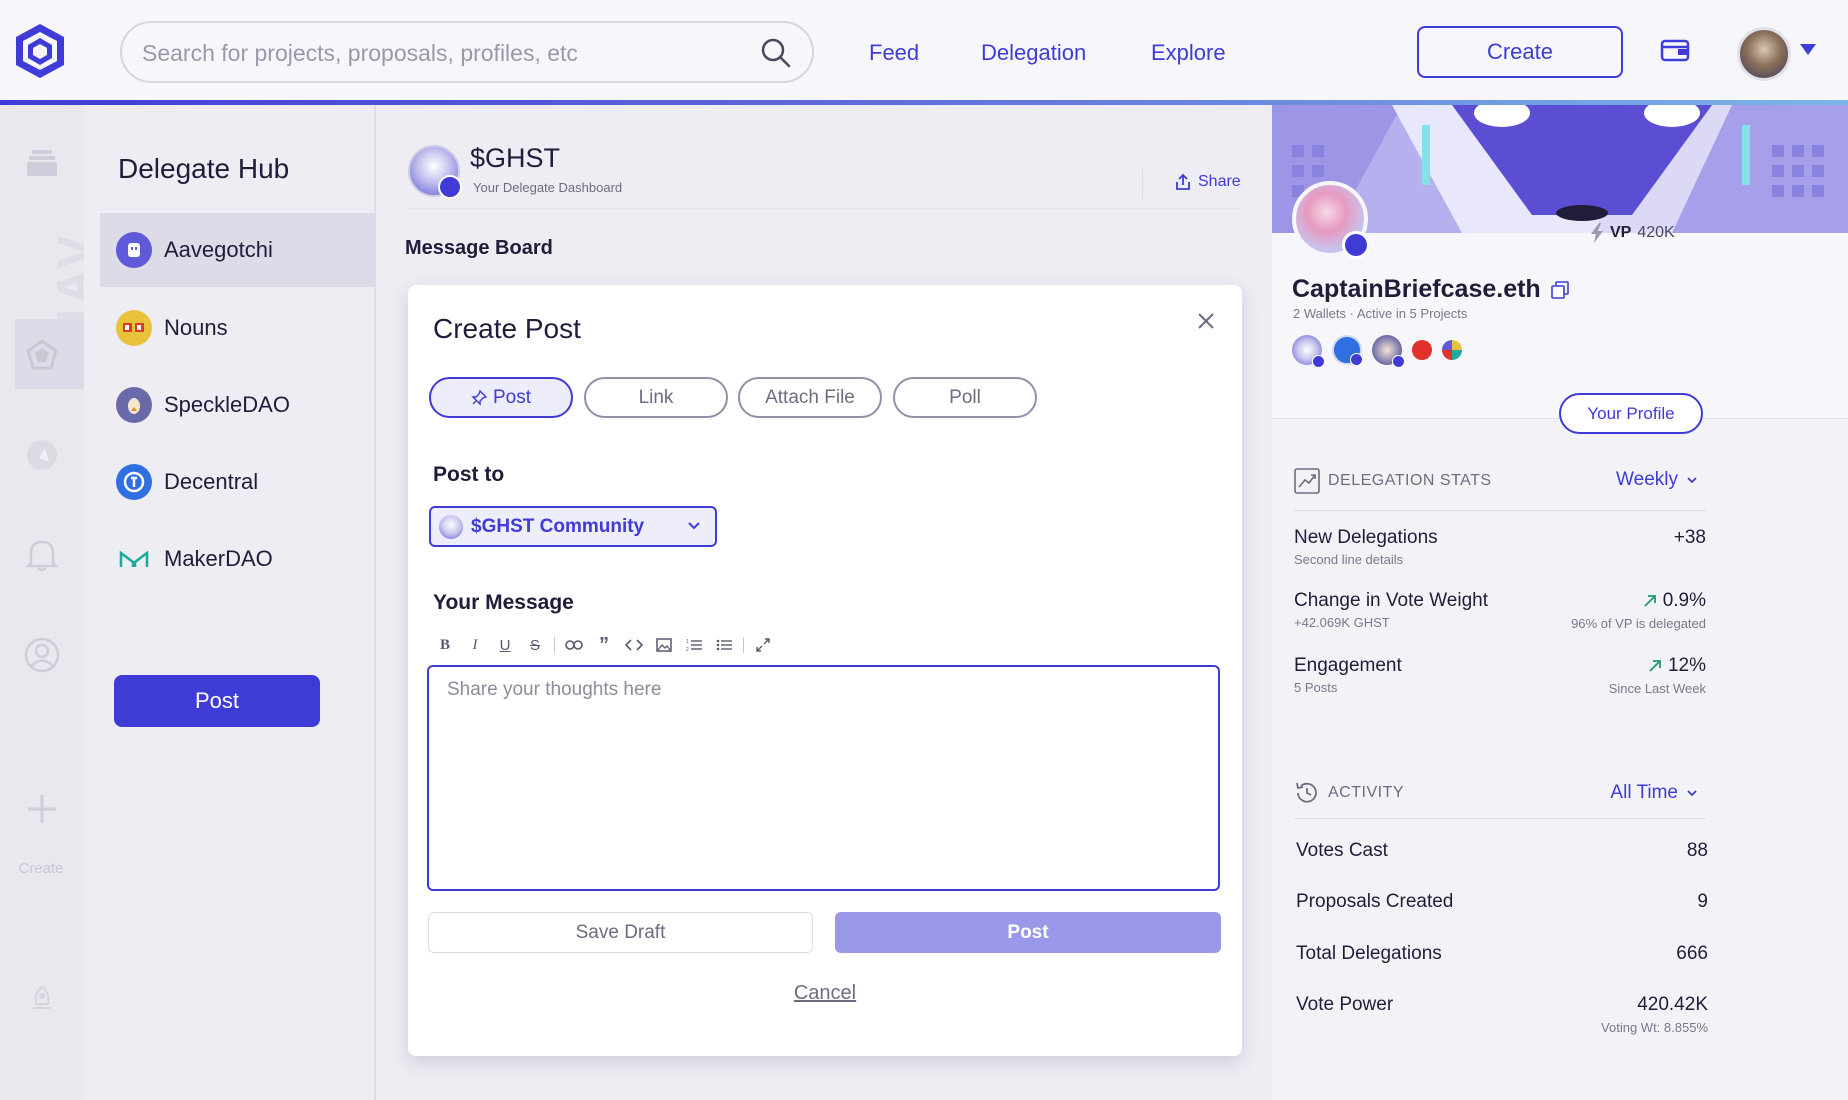 Image resolution: width=1848 pixels, height=1100 pixels. Describe the element at coordinates (515, 158) in the screenshot. I see `dao-name: $GHST` at that location.